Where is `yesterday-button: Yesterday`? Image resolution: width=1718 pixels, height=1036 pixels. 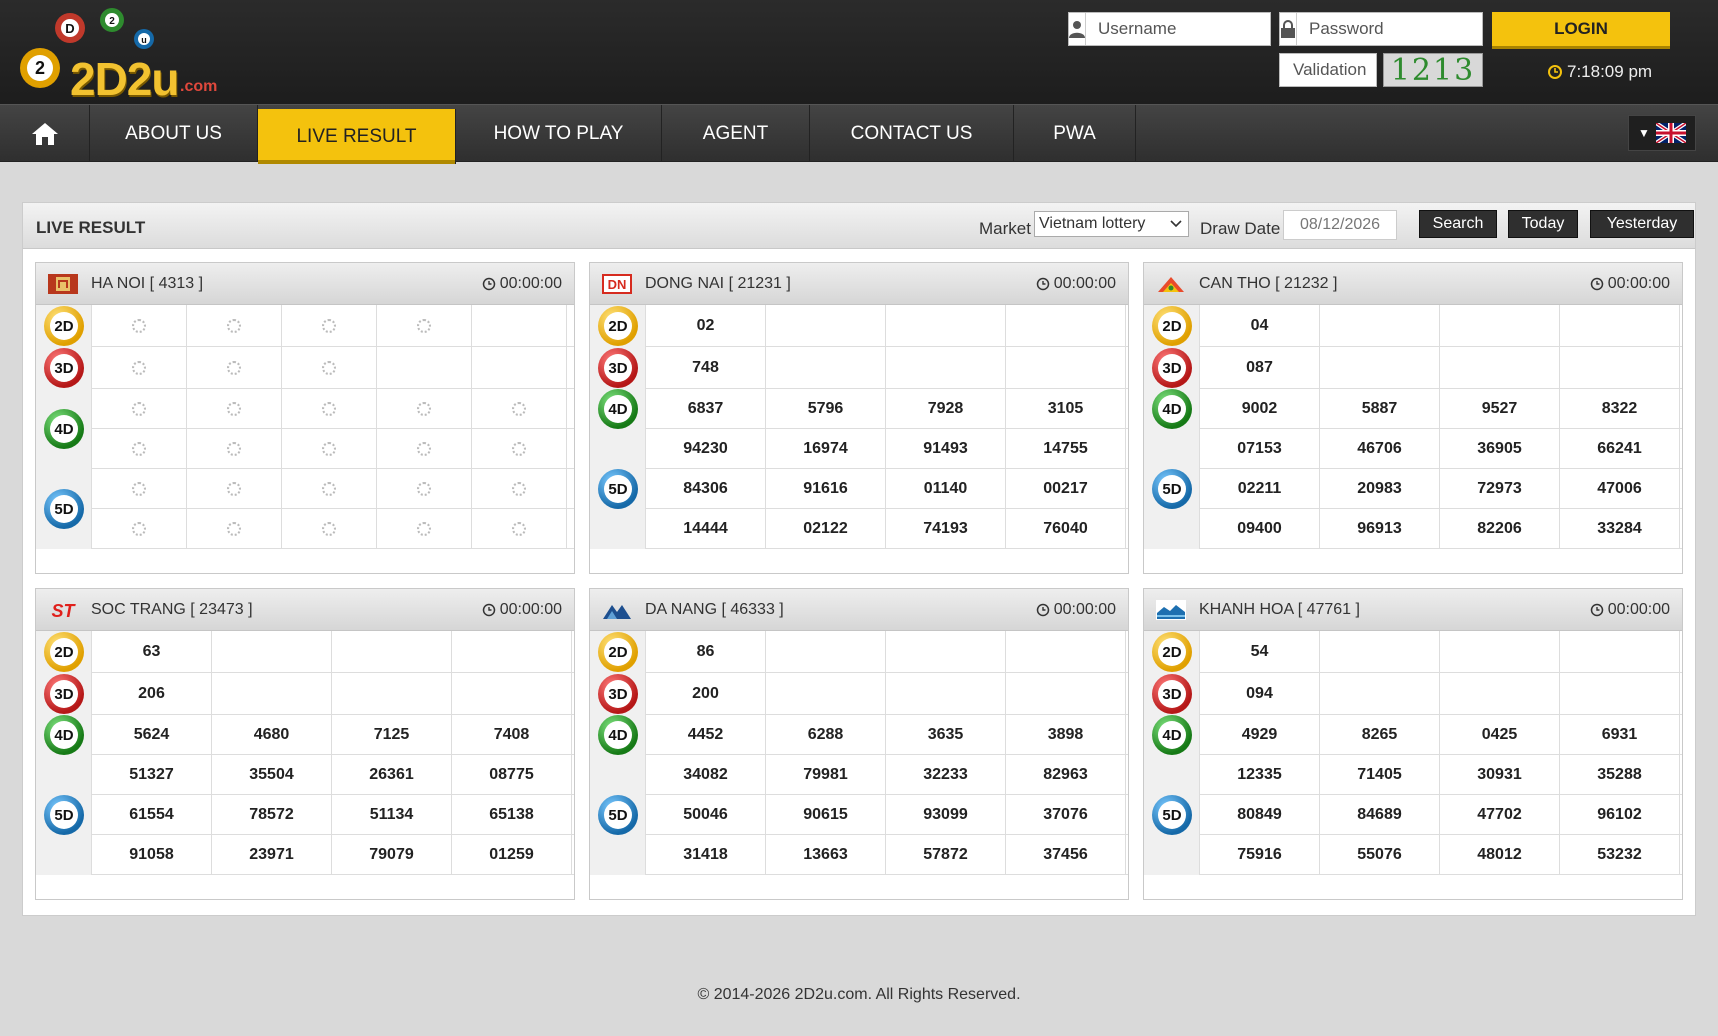 yesterday-button: Yesterday is located at coordinates (1642, 224).